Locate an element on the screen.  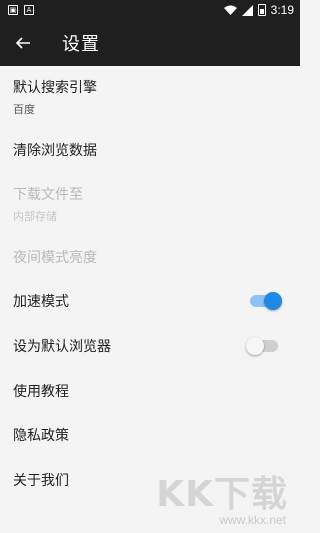
setting-privacy-label: 隐私政策 is located at coordinates (41, 436).